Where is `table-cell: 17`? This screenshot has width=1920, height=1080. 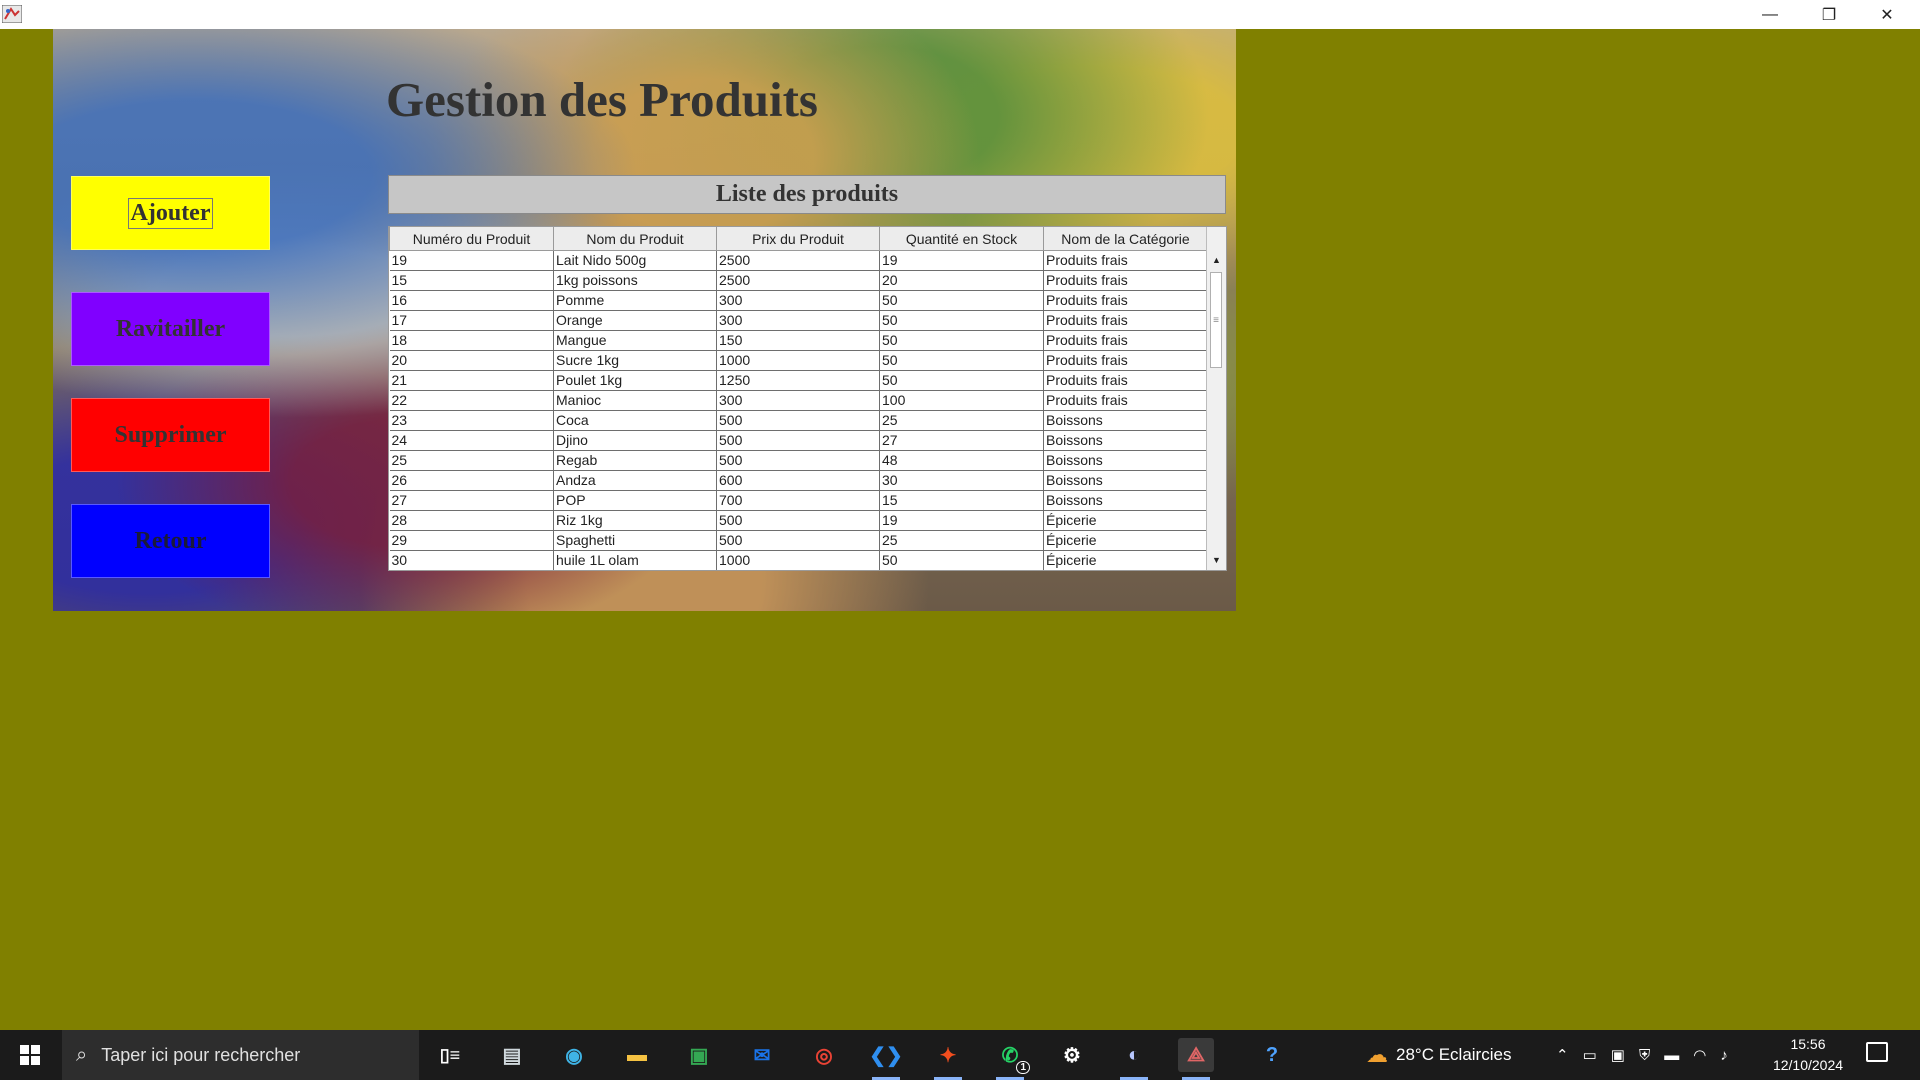
table-cell: 17 is located at coordinates (471, 320).